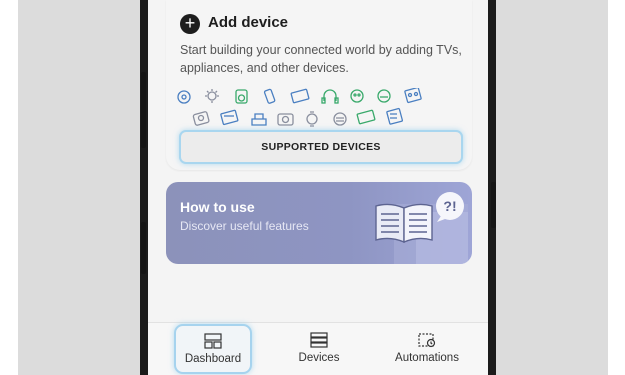 Image resolution: width=625 pixels, height=375 pixels. What do you see at coordinates (213, 359) in the screenshot?
I see `nav-dashboard-label: Dashboard` at bounding box center [213, 359].